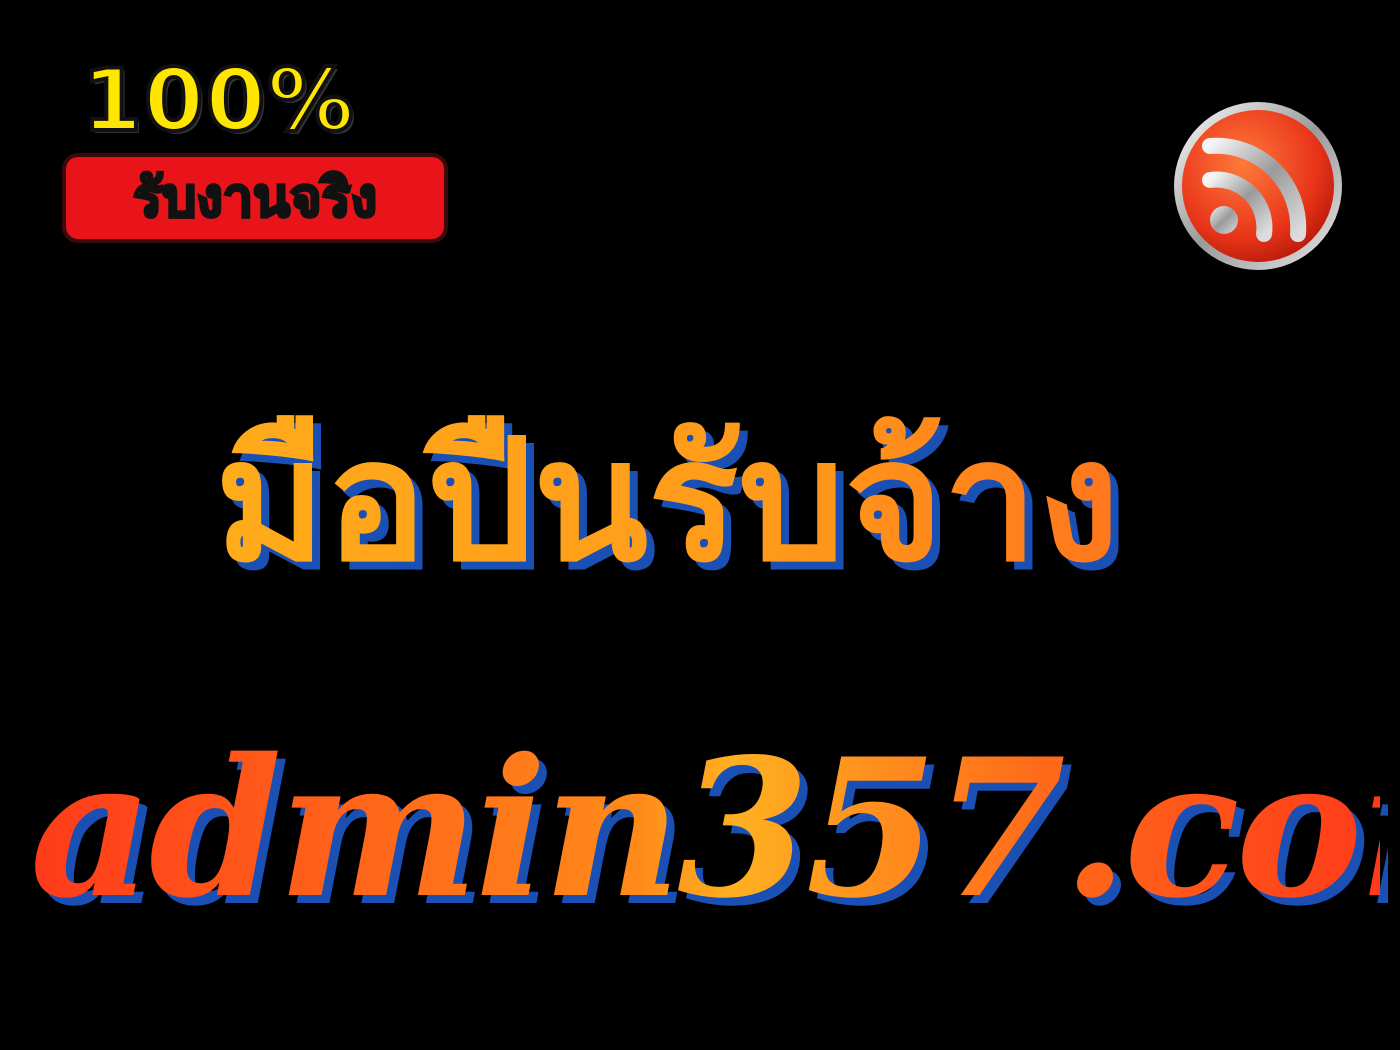 This screenshot has width=1400, height=1050. I want to click on badge-label: รับงานจริง, so click(255, 197).